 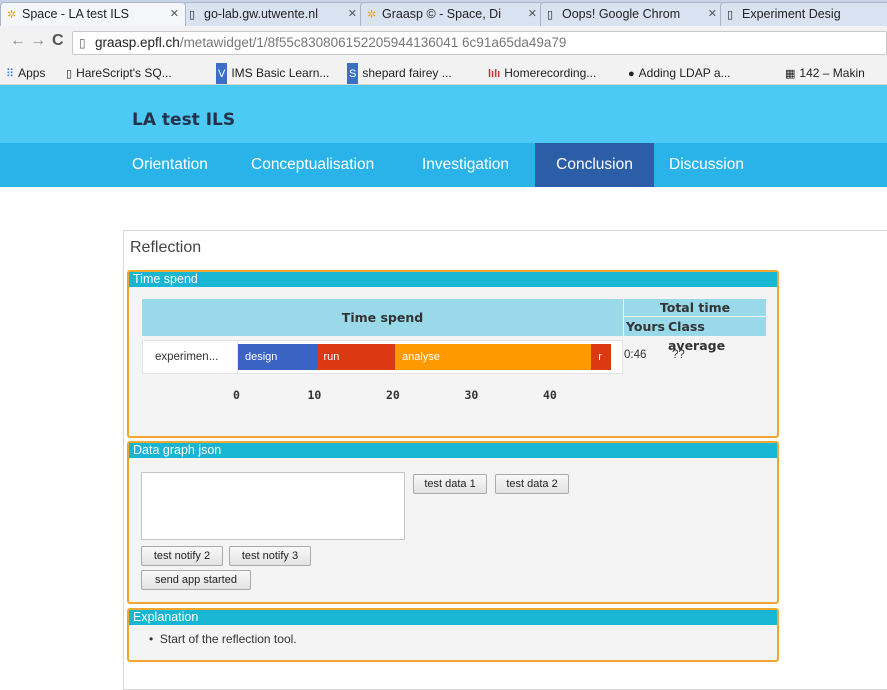 What do you see at coordinates (450, 484) in the screenshot?
I see `test-data-1-button: test data 1` at bounding box center [450, 484].